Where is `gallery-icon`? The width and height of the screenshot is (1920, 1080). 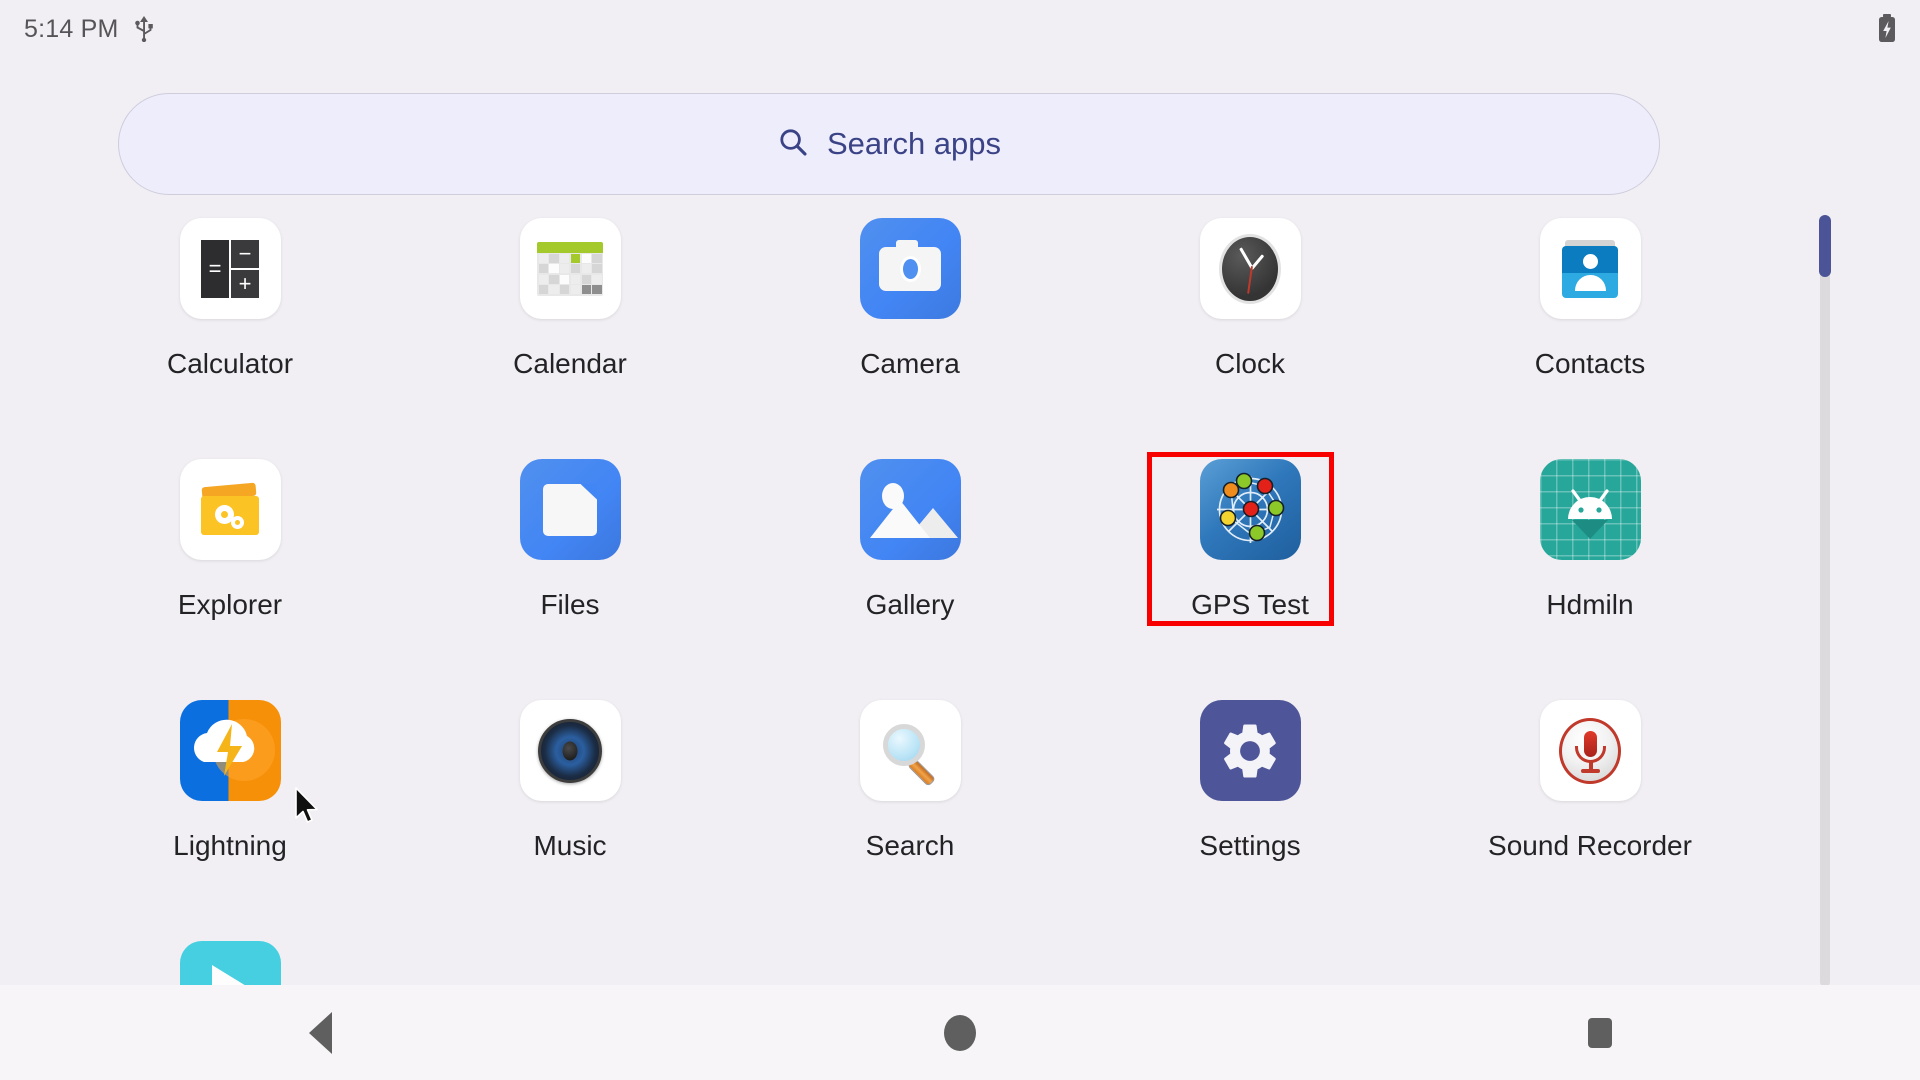 gallery-icon is located at coordinates (910, 509).